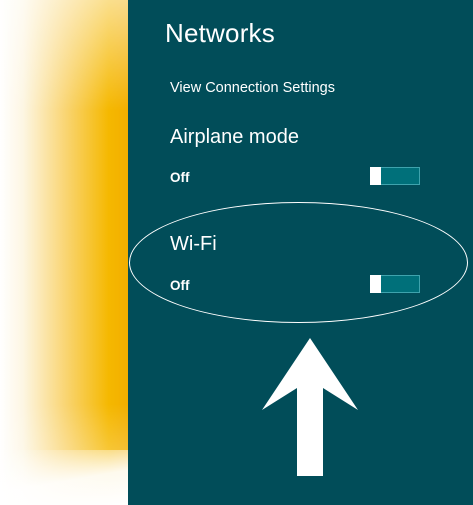 The image size is (473, 505). I want to click on view-connection-settings-link: View Connection Settings, so click(252, 88).